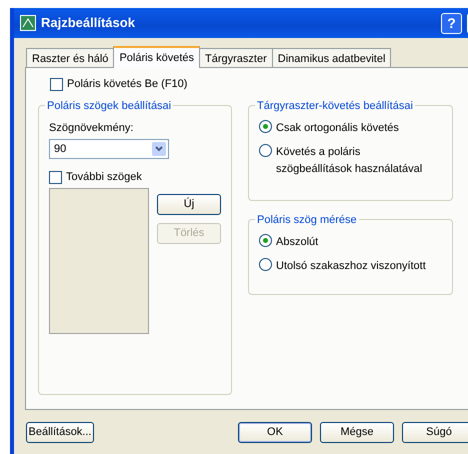 This screenshot has width=468, height=454. Describe the element at coordinates (109, 106) in the screenshot. I see `group-title: Poláris szögek beállításai` at that location.